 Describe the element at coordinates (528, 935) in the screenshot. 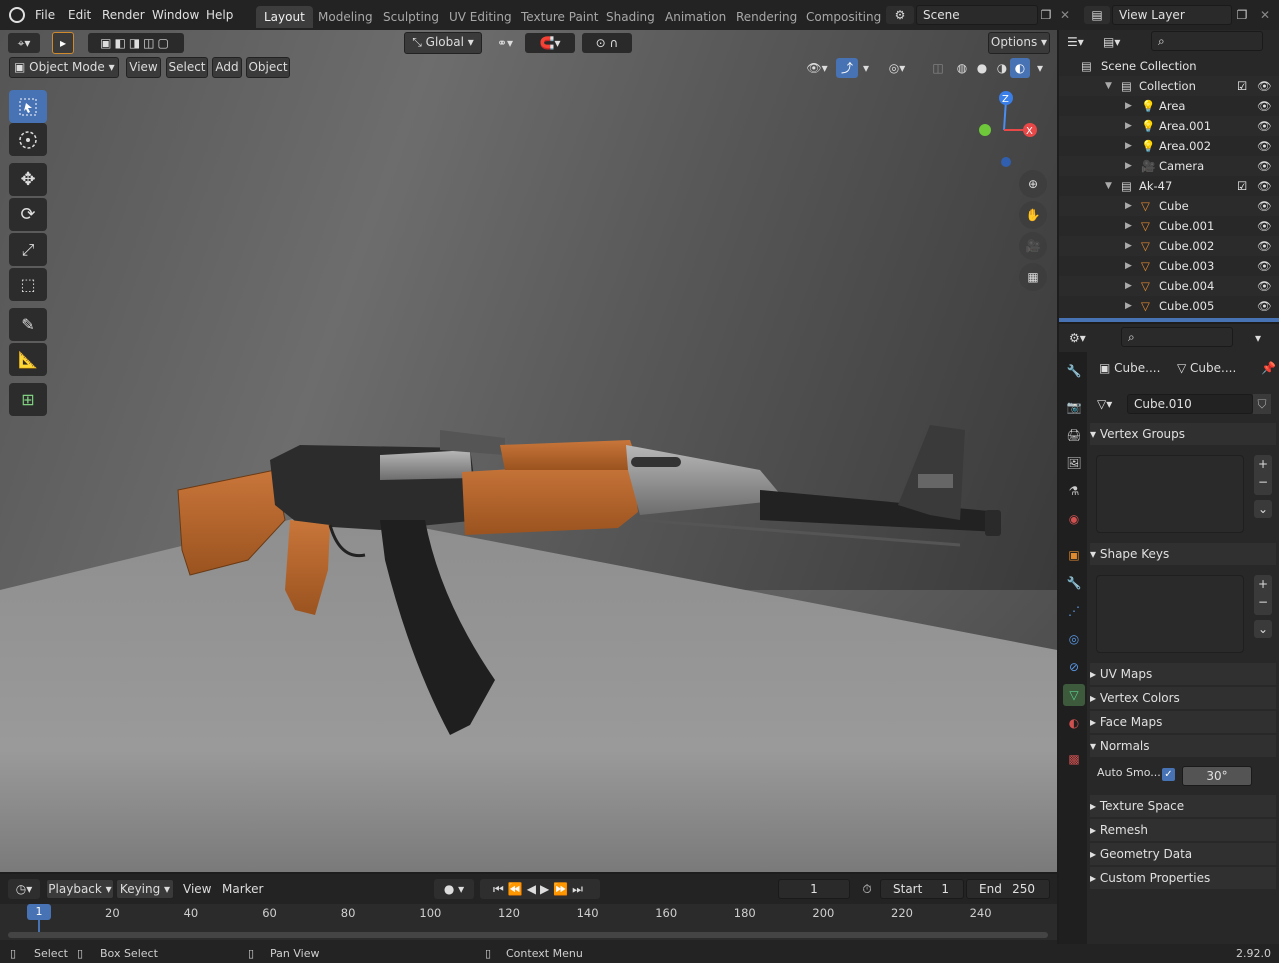

I see `timeline-scrollbar` at that location.